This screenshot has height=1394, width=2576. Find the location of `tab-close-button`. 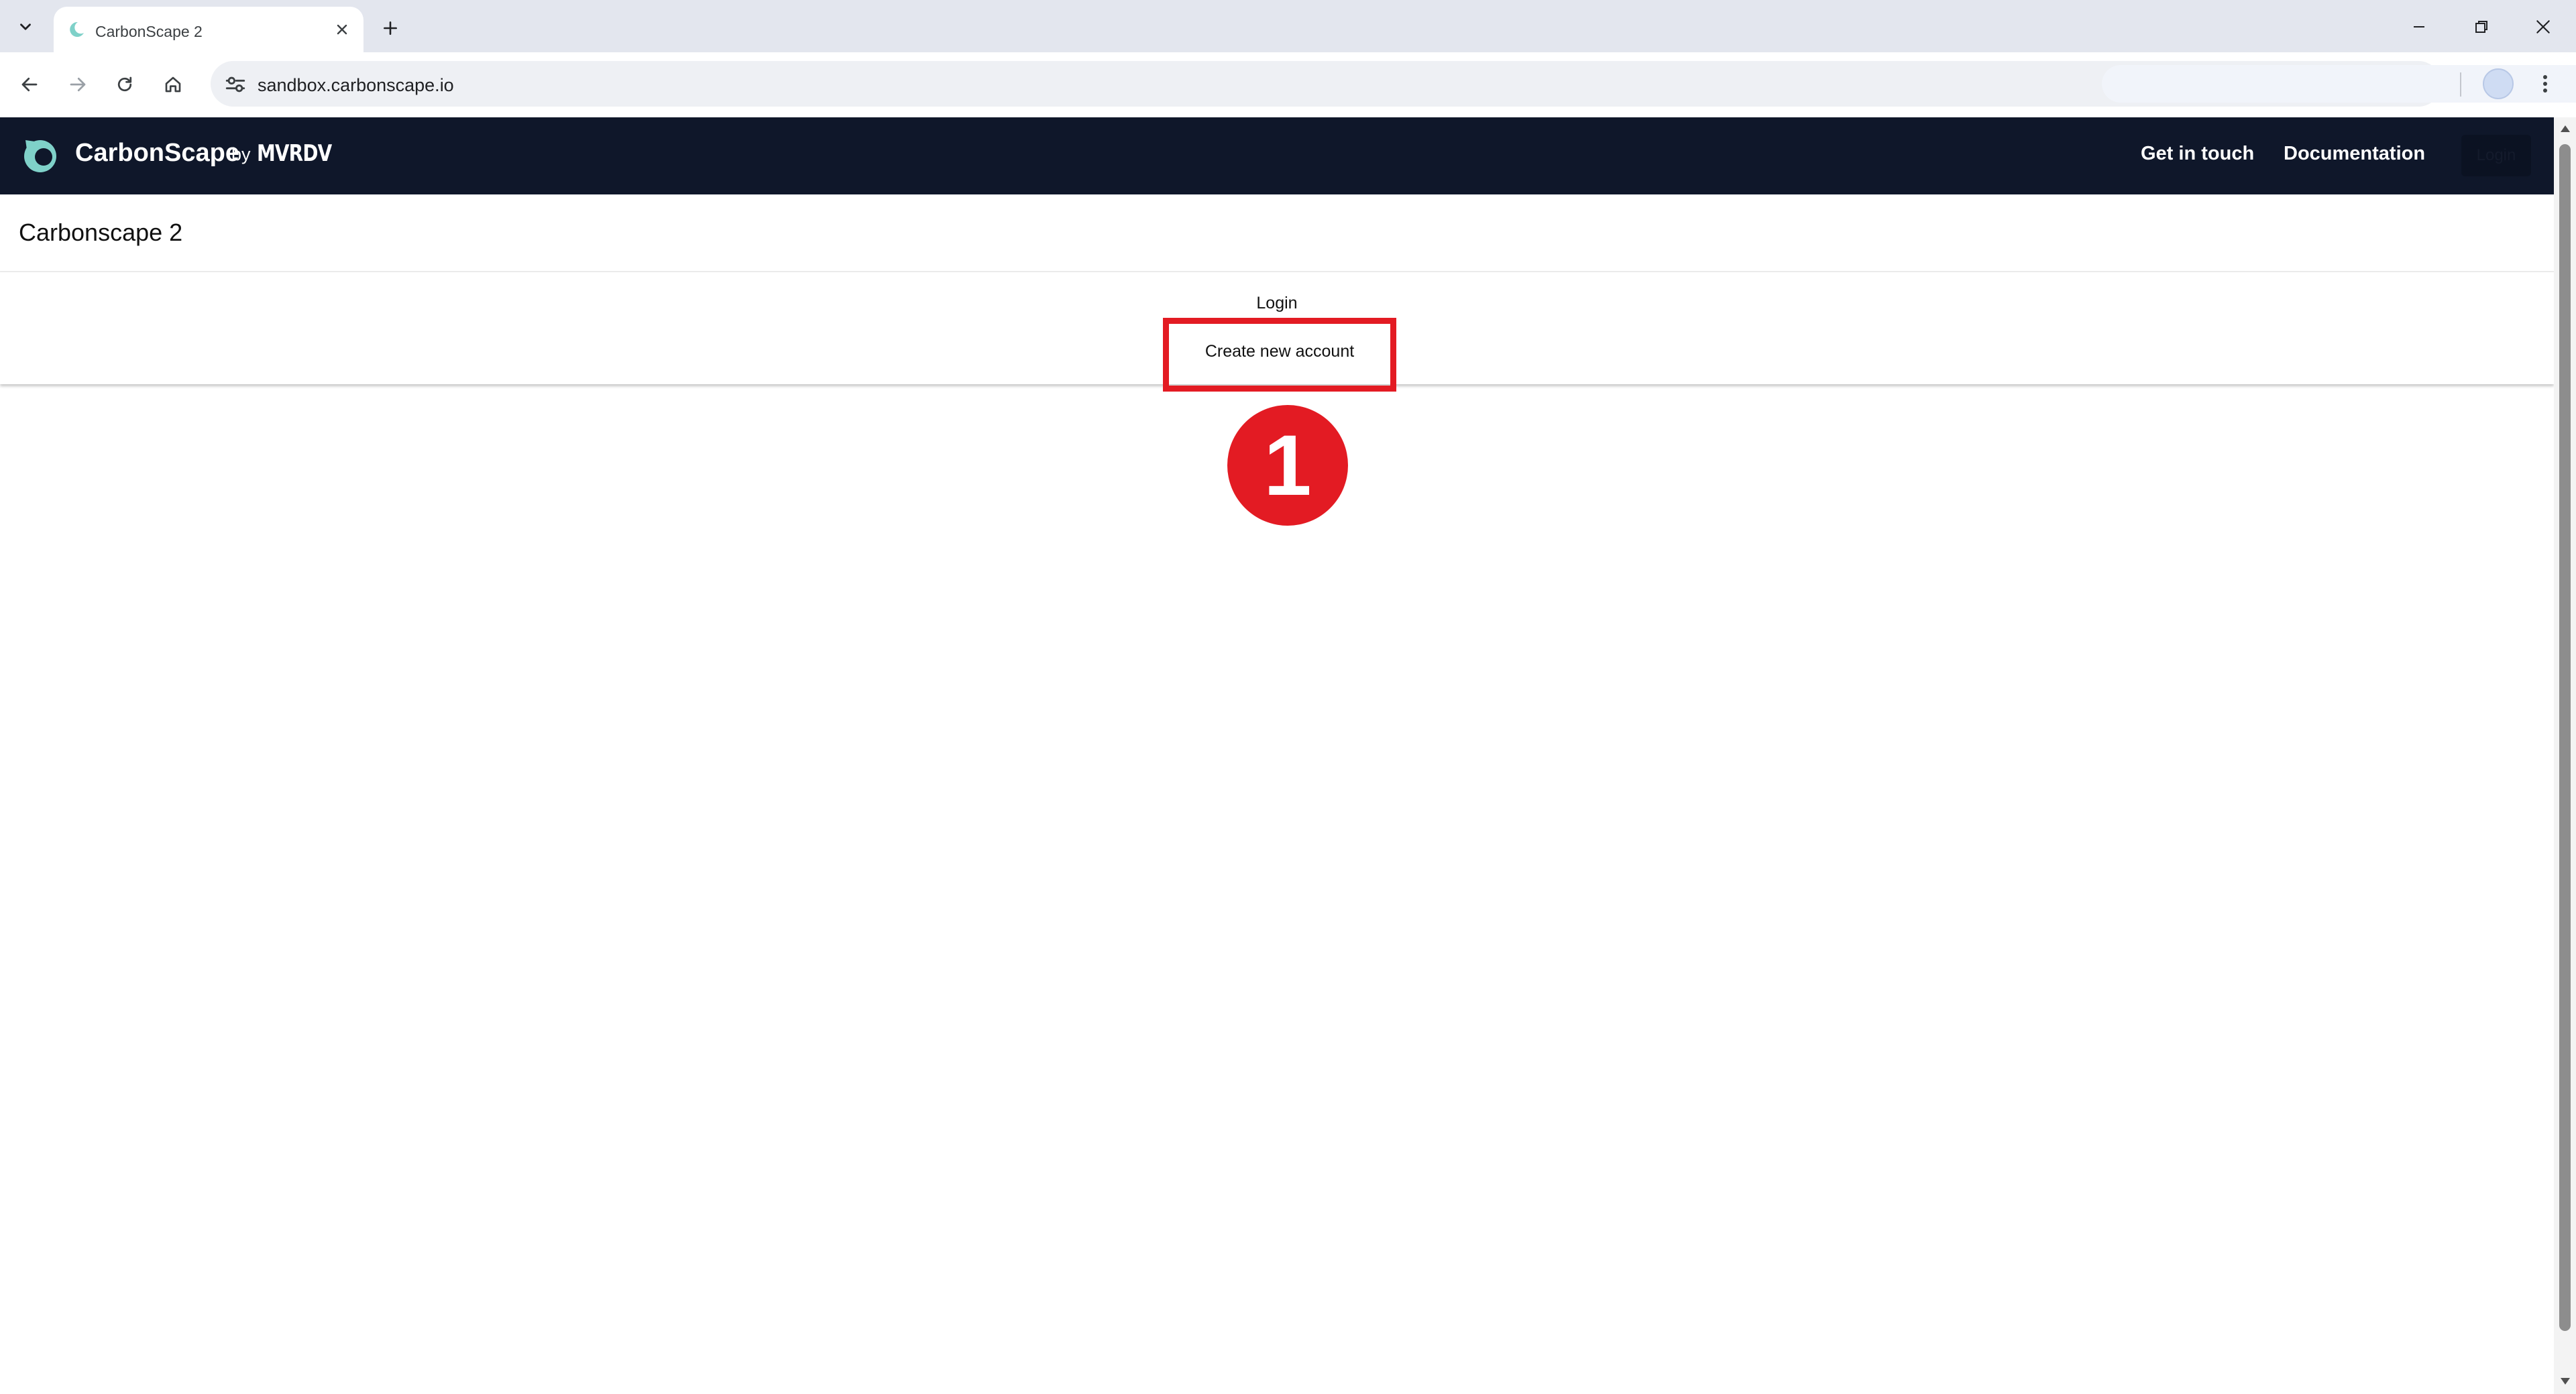

tab-close-button is located at coordinates (342, 30).